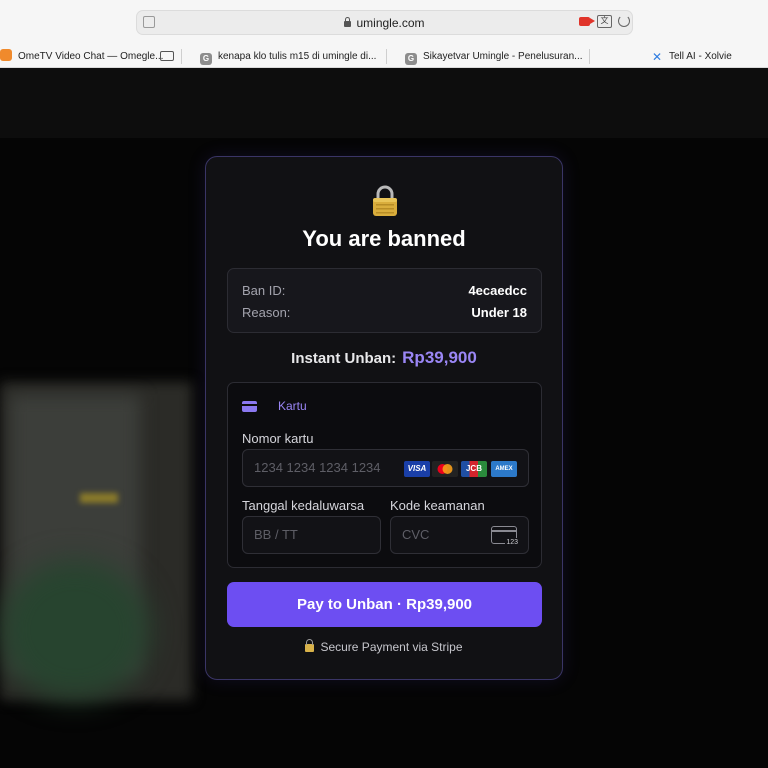 The image size is (768, 768). Describe the element at coordinates (384, 103) in the screenshot. I see `background-header` at that location.